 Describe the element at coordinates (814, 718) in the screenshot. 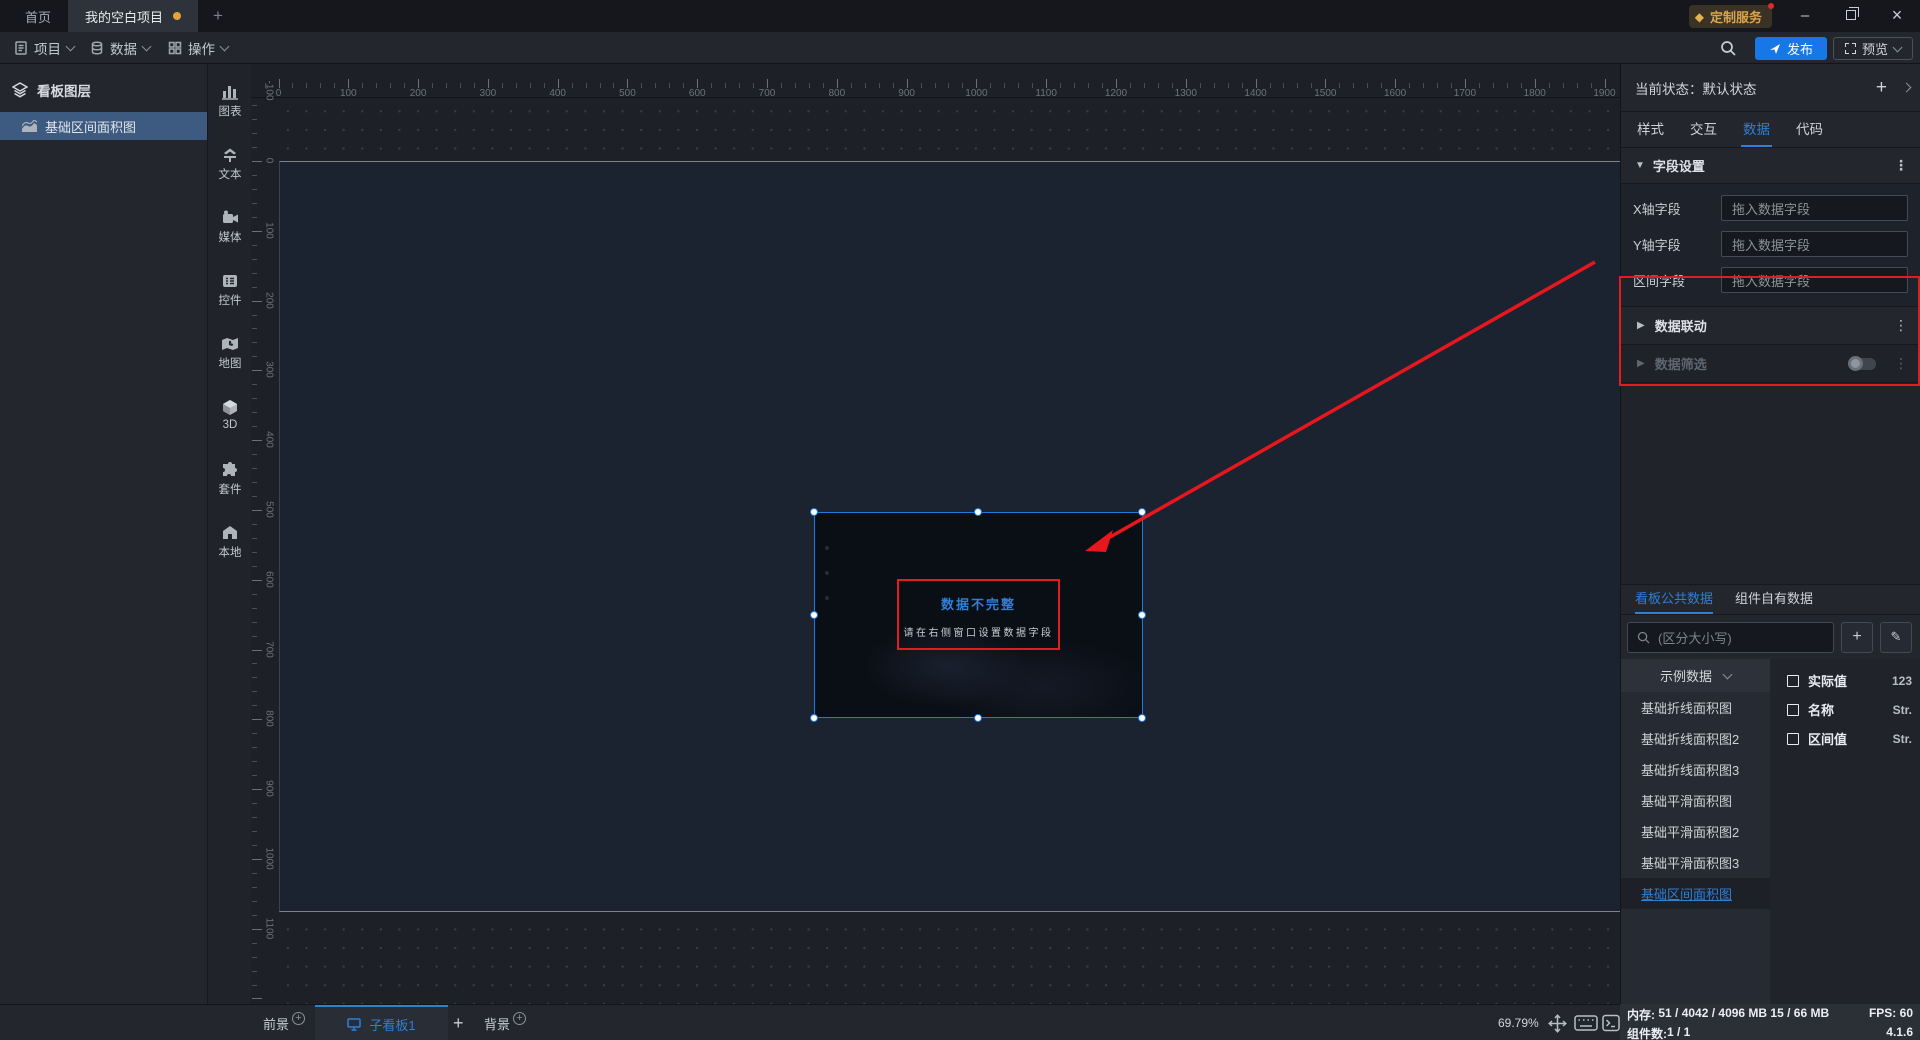

I see `resize-handle-sw` at that location.